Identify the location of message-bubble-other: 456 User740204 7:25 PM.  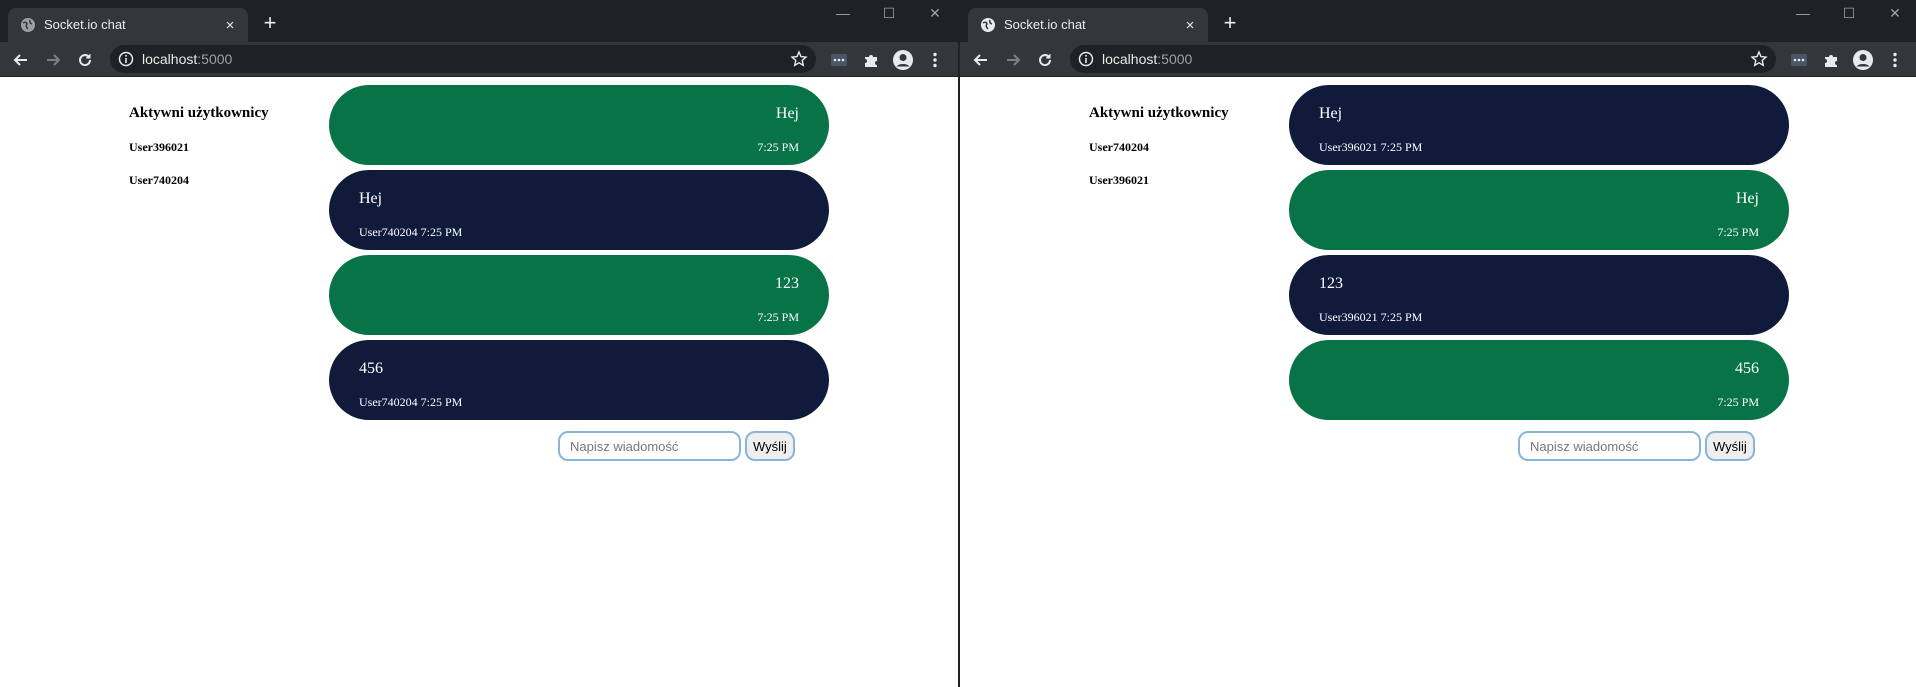
(579, 380).